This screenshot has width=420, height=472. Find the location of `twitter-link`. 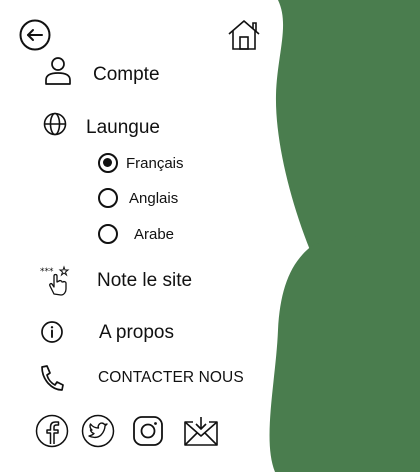

twitter-link is located at coordinates (98, 433).